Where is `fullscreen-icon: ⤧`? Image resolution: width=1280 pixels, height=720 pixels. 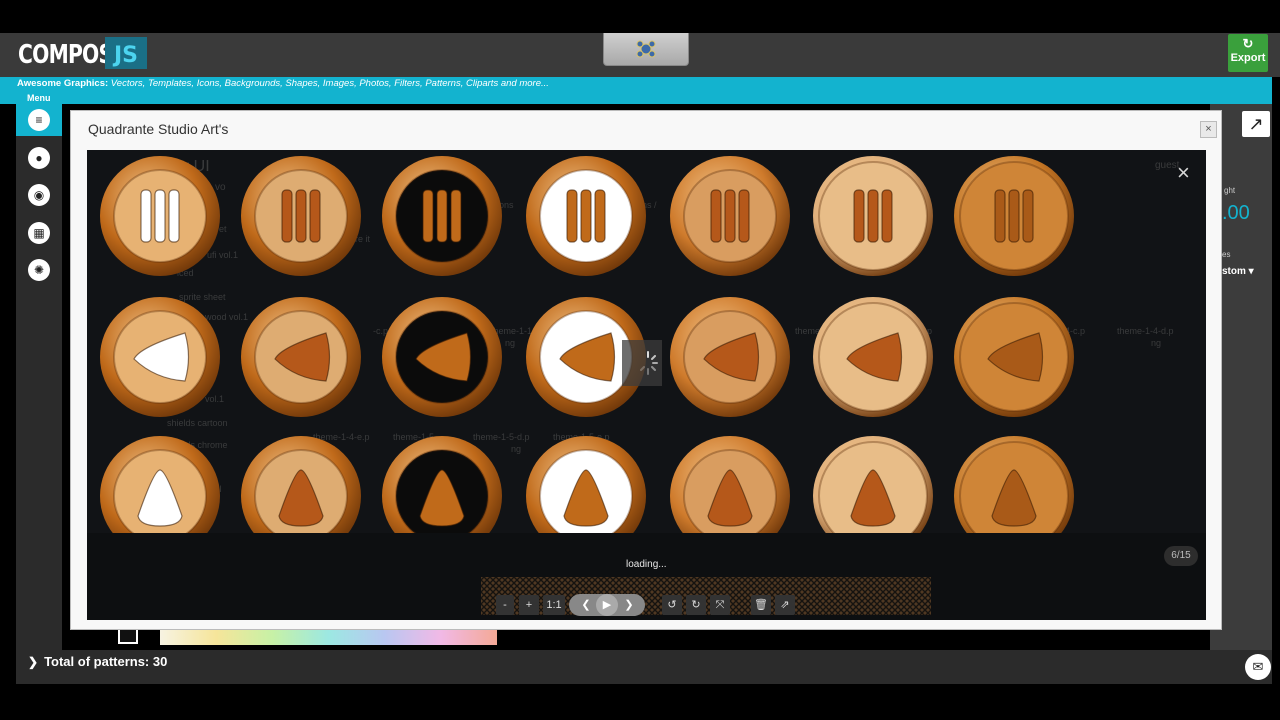 fullscreen-icon: ⤧ is located at coordinates (720, 605).